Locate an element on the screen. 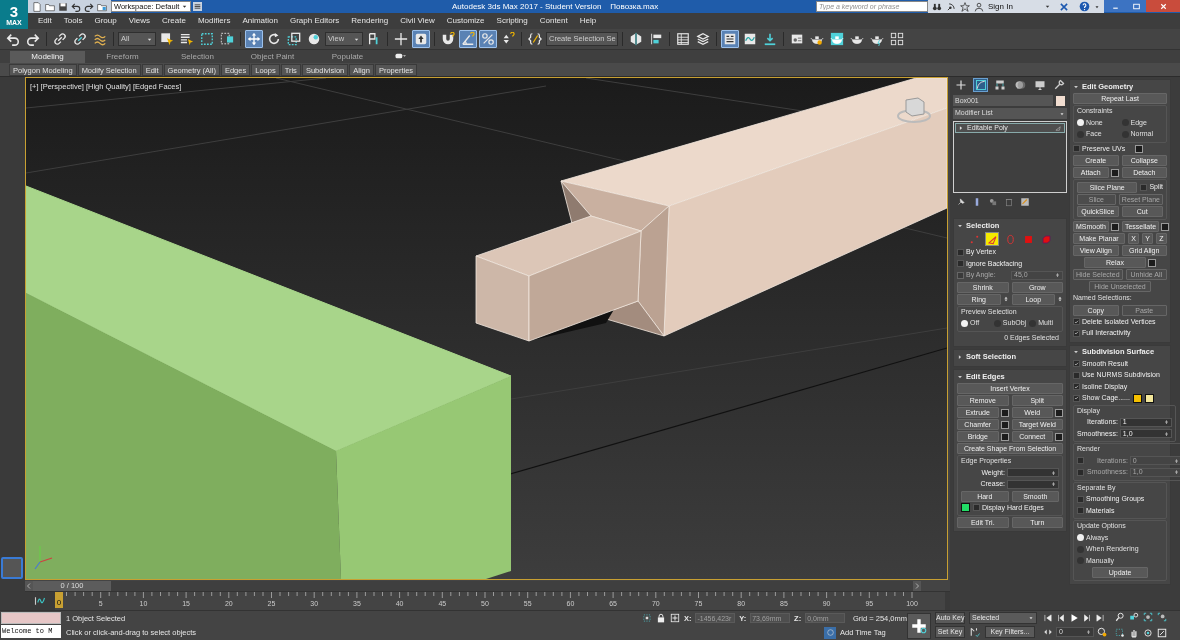 The width and height of the screenshot is (1180, 640). ribbon-tab: Modeling is located at coordinates (47, 57).